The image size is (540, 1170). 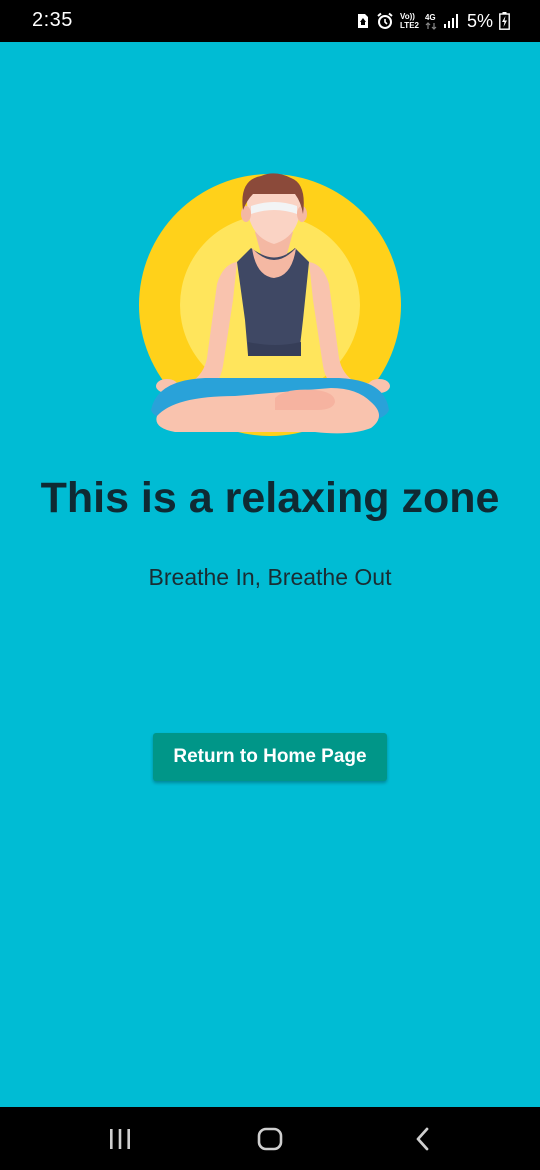 What do you see at coordinates (270, 498) in the screenshot?
I see `page-title: This is a relaxing zone` at bounding box center [270, 498].